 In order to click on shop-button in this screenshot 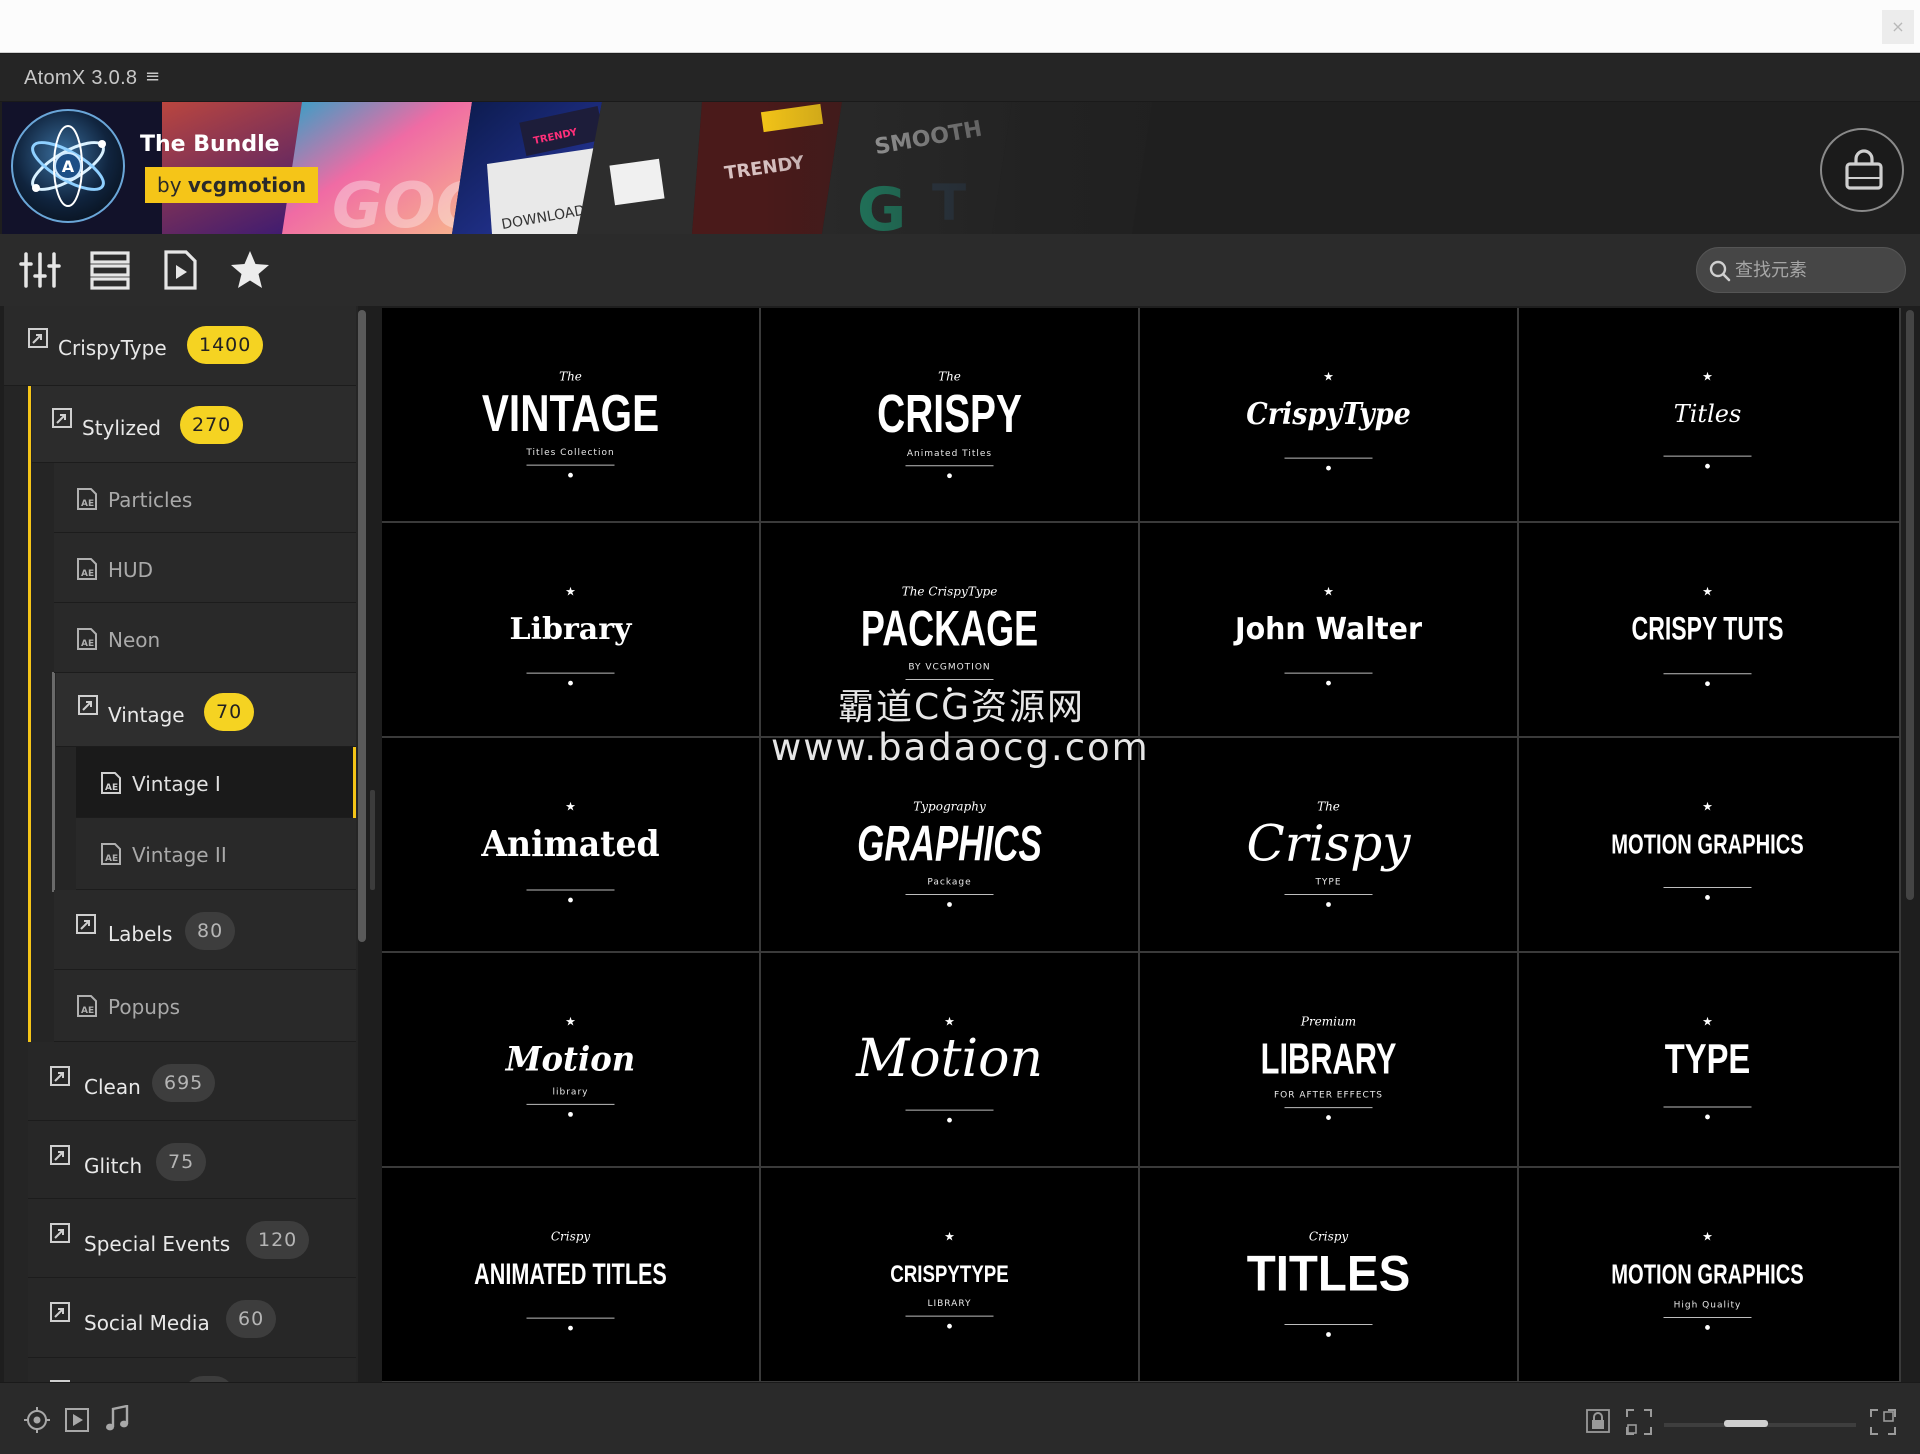, I will do `click(1862, 170)`.